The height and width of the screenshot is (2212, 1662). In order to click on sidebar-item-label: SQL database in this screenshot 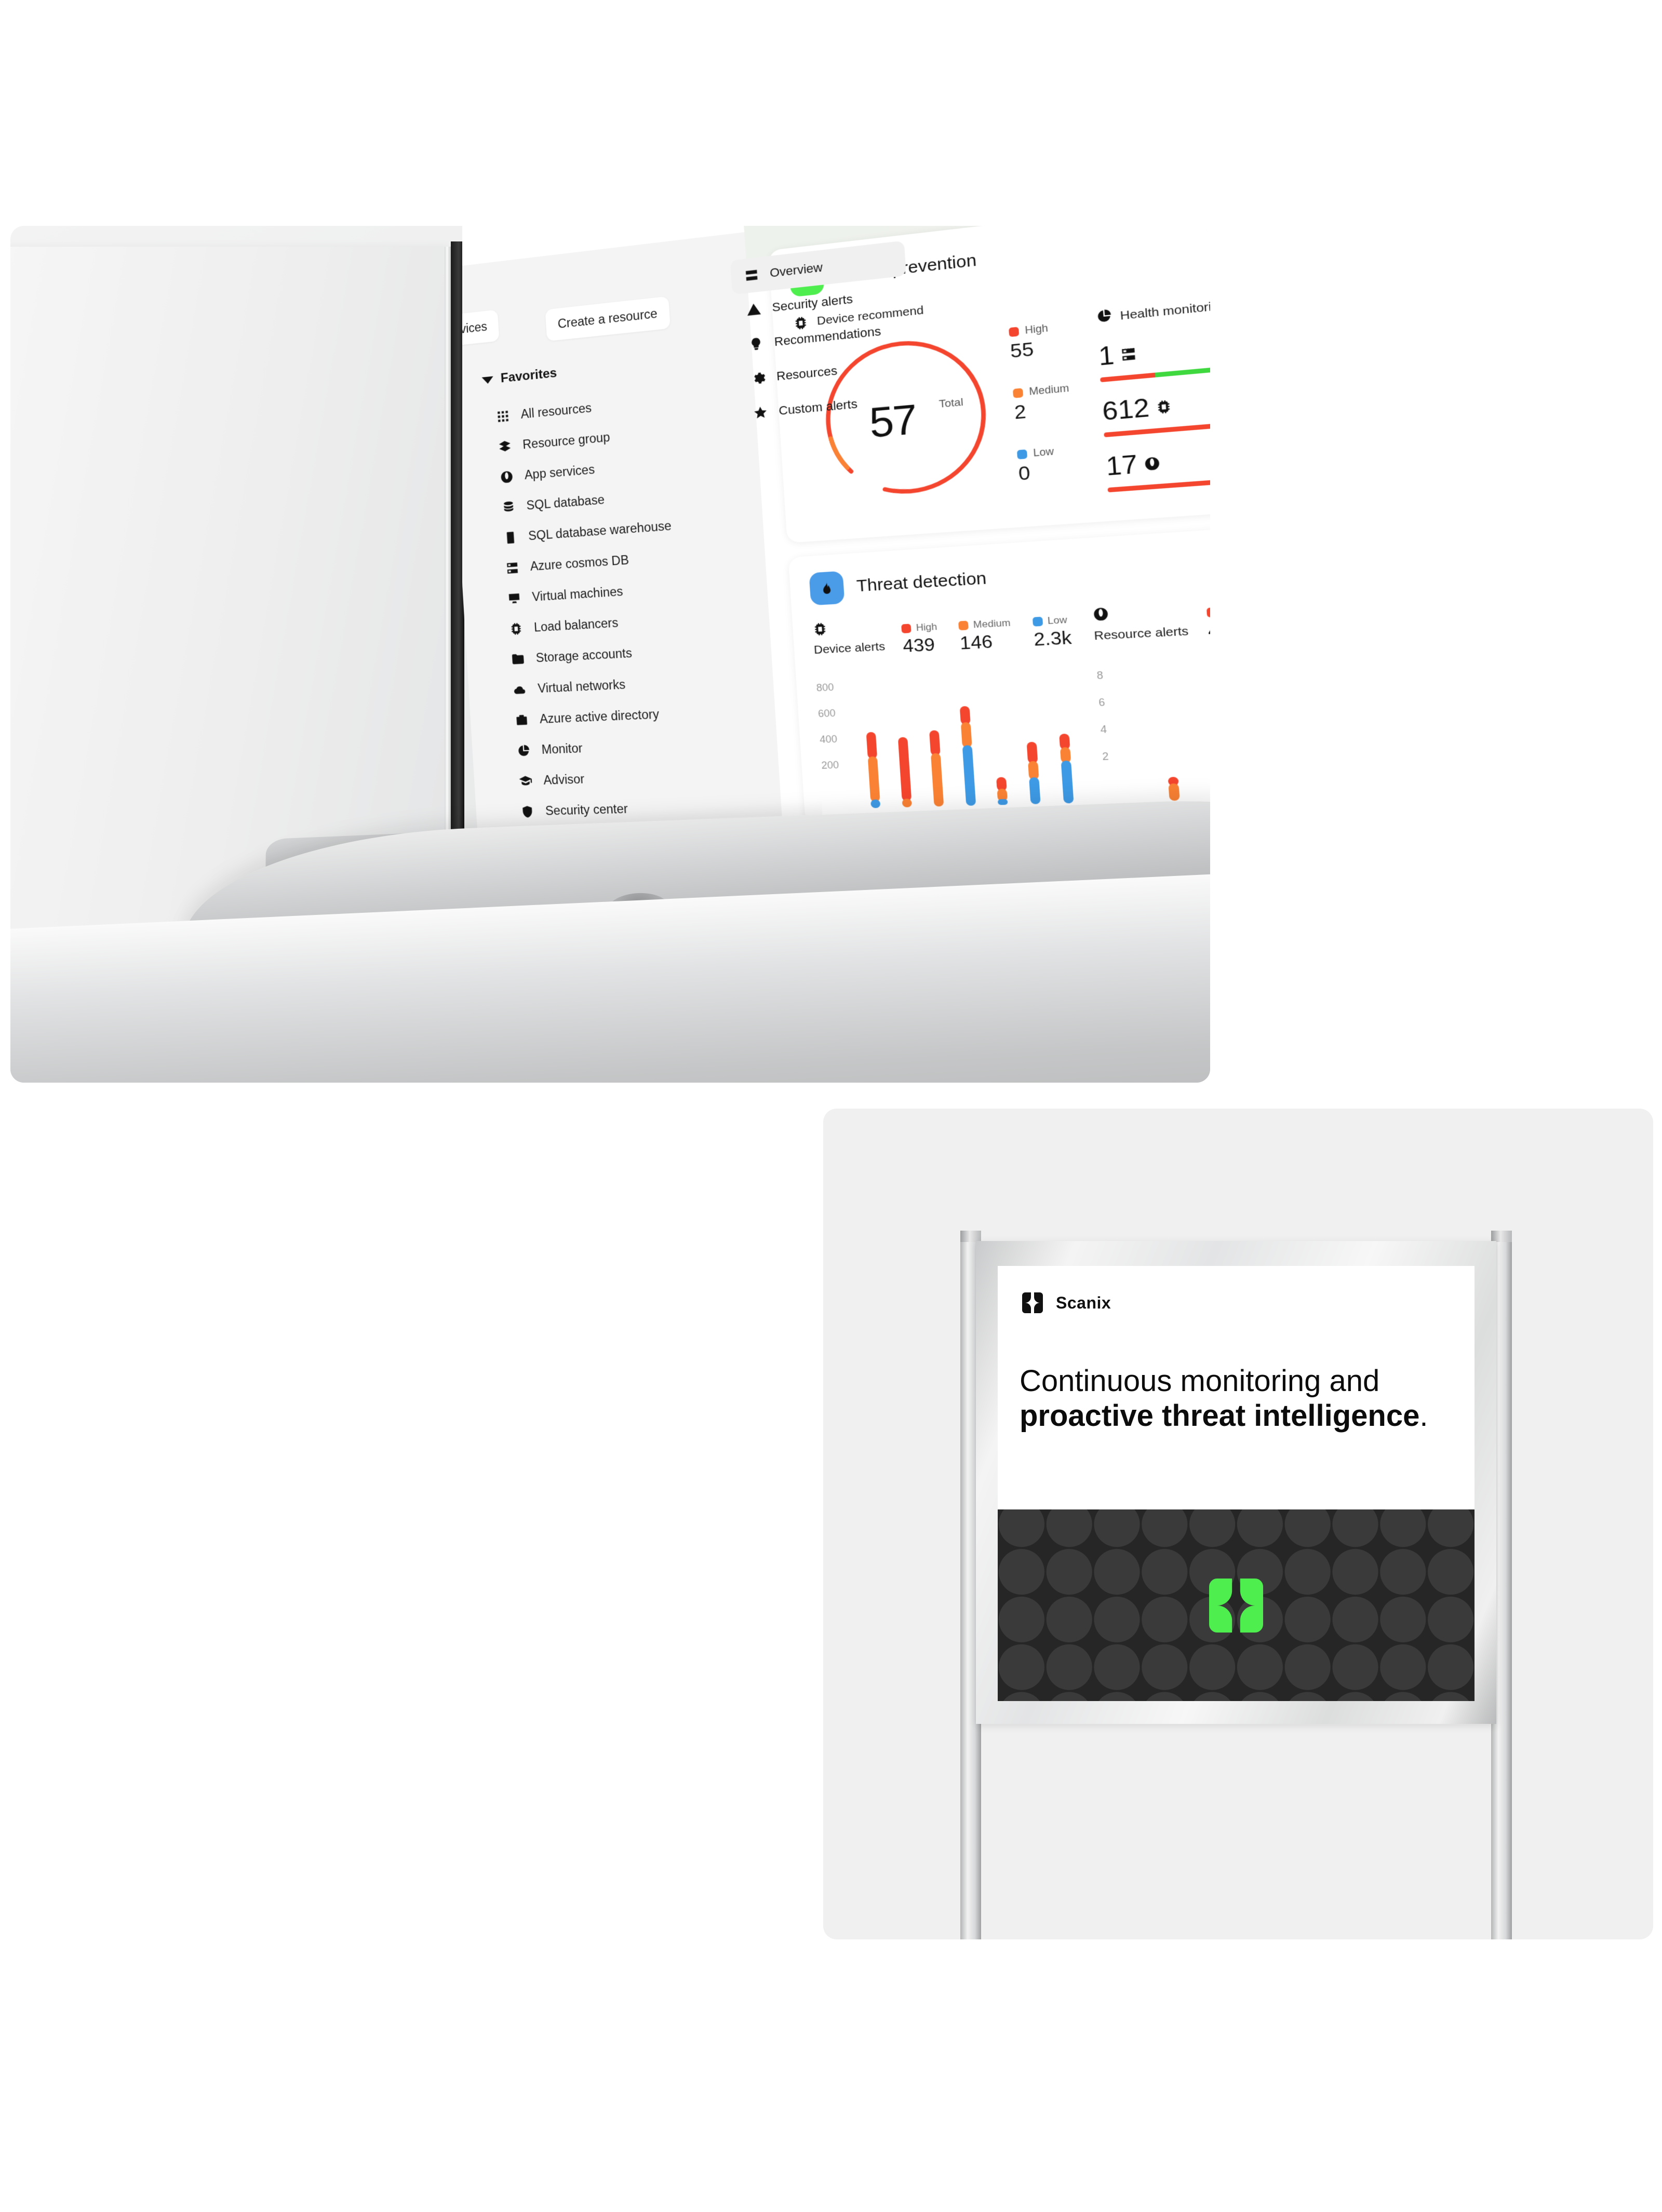, I will do `click(565, 502)`.